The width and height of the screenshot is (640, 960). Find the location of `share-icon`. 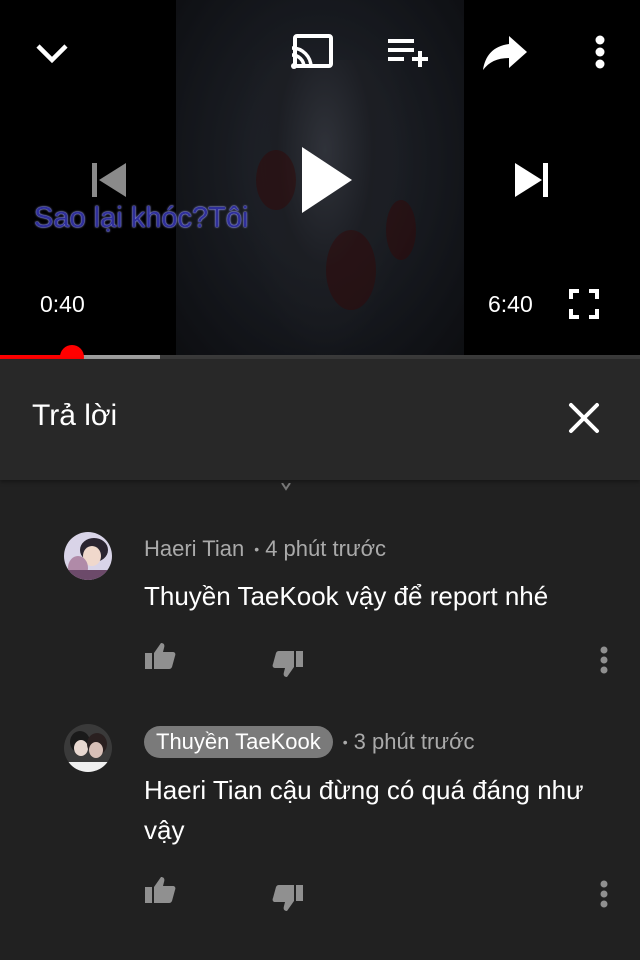

share-icon is located at coordinates (505, 52).